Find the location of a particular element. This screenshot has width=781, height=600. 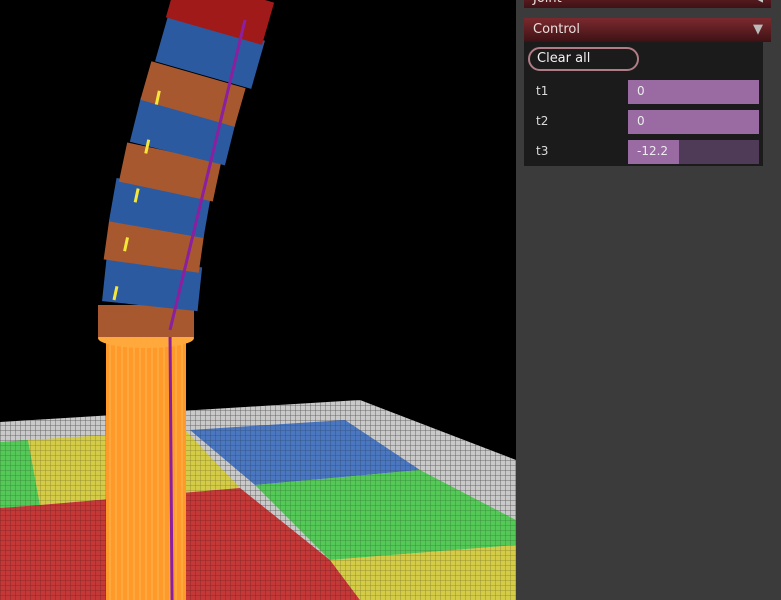

slider-label: t3 is located at coordinates (542, 151).